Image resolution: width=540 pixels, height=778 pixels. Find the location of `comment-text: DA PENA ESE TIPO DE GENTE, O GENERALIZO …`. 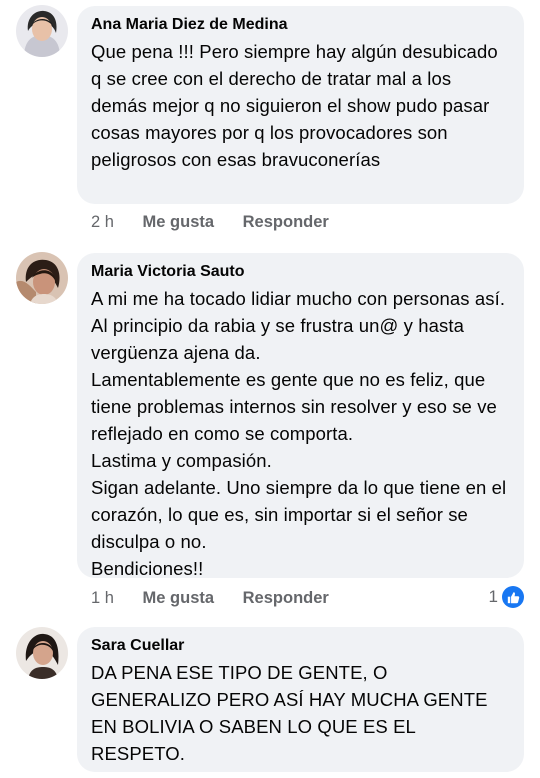

comment-text: DA PENA ESE TIPO DE GENTE, O GENERALIZO … is located at coordinates (292, 713).